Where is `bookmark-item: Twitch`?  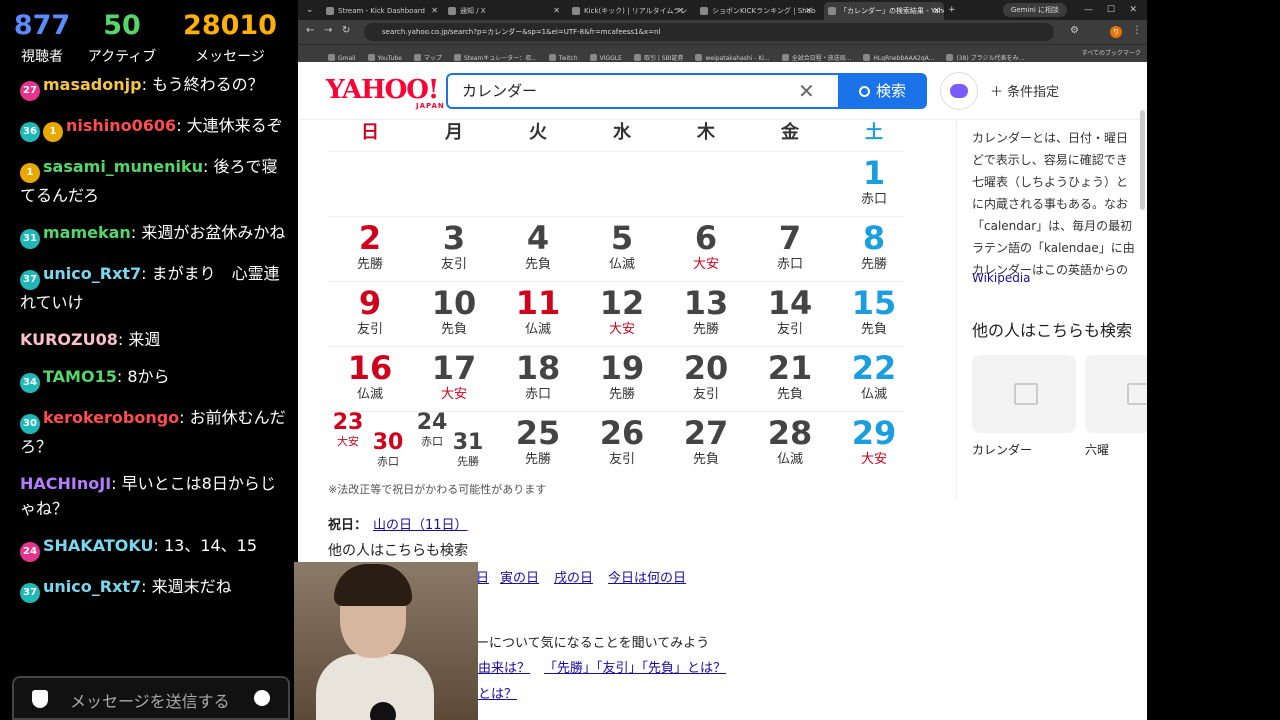 bookmark-item: Twitch is located at coordinates (563, 56).